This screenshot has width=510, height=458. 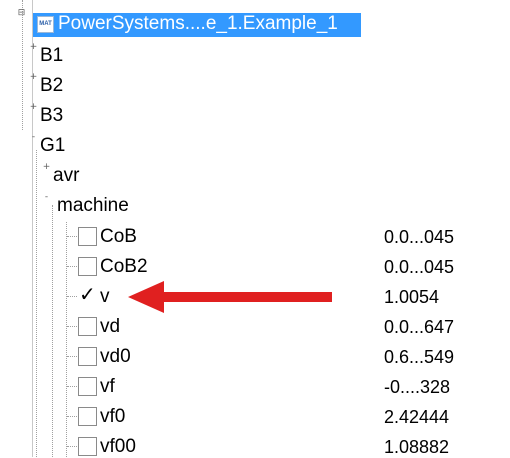 I want to click on checkmark-icon: ✓, so click(x=87, y=294).